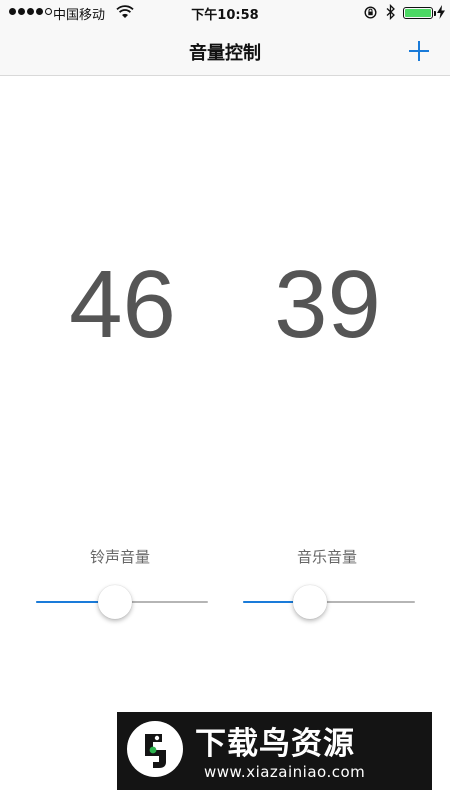 The width and height of the screenshot is (450, 800). What do you see at coordinates (370, 12) in the screenshot?
I see `orientation-lock-icon` at bounding box center [370, 12].